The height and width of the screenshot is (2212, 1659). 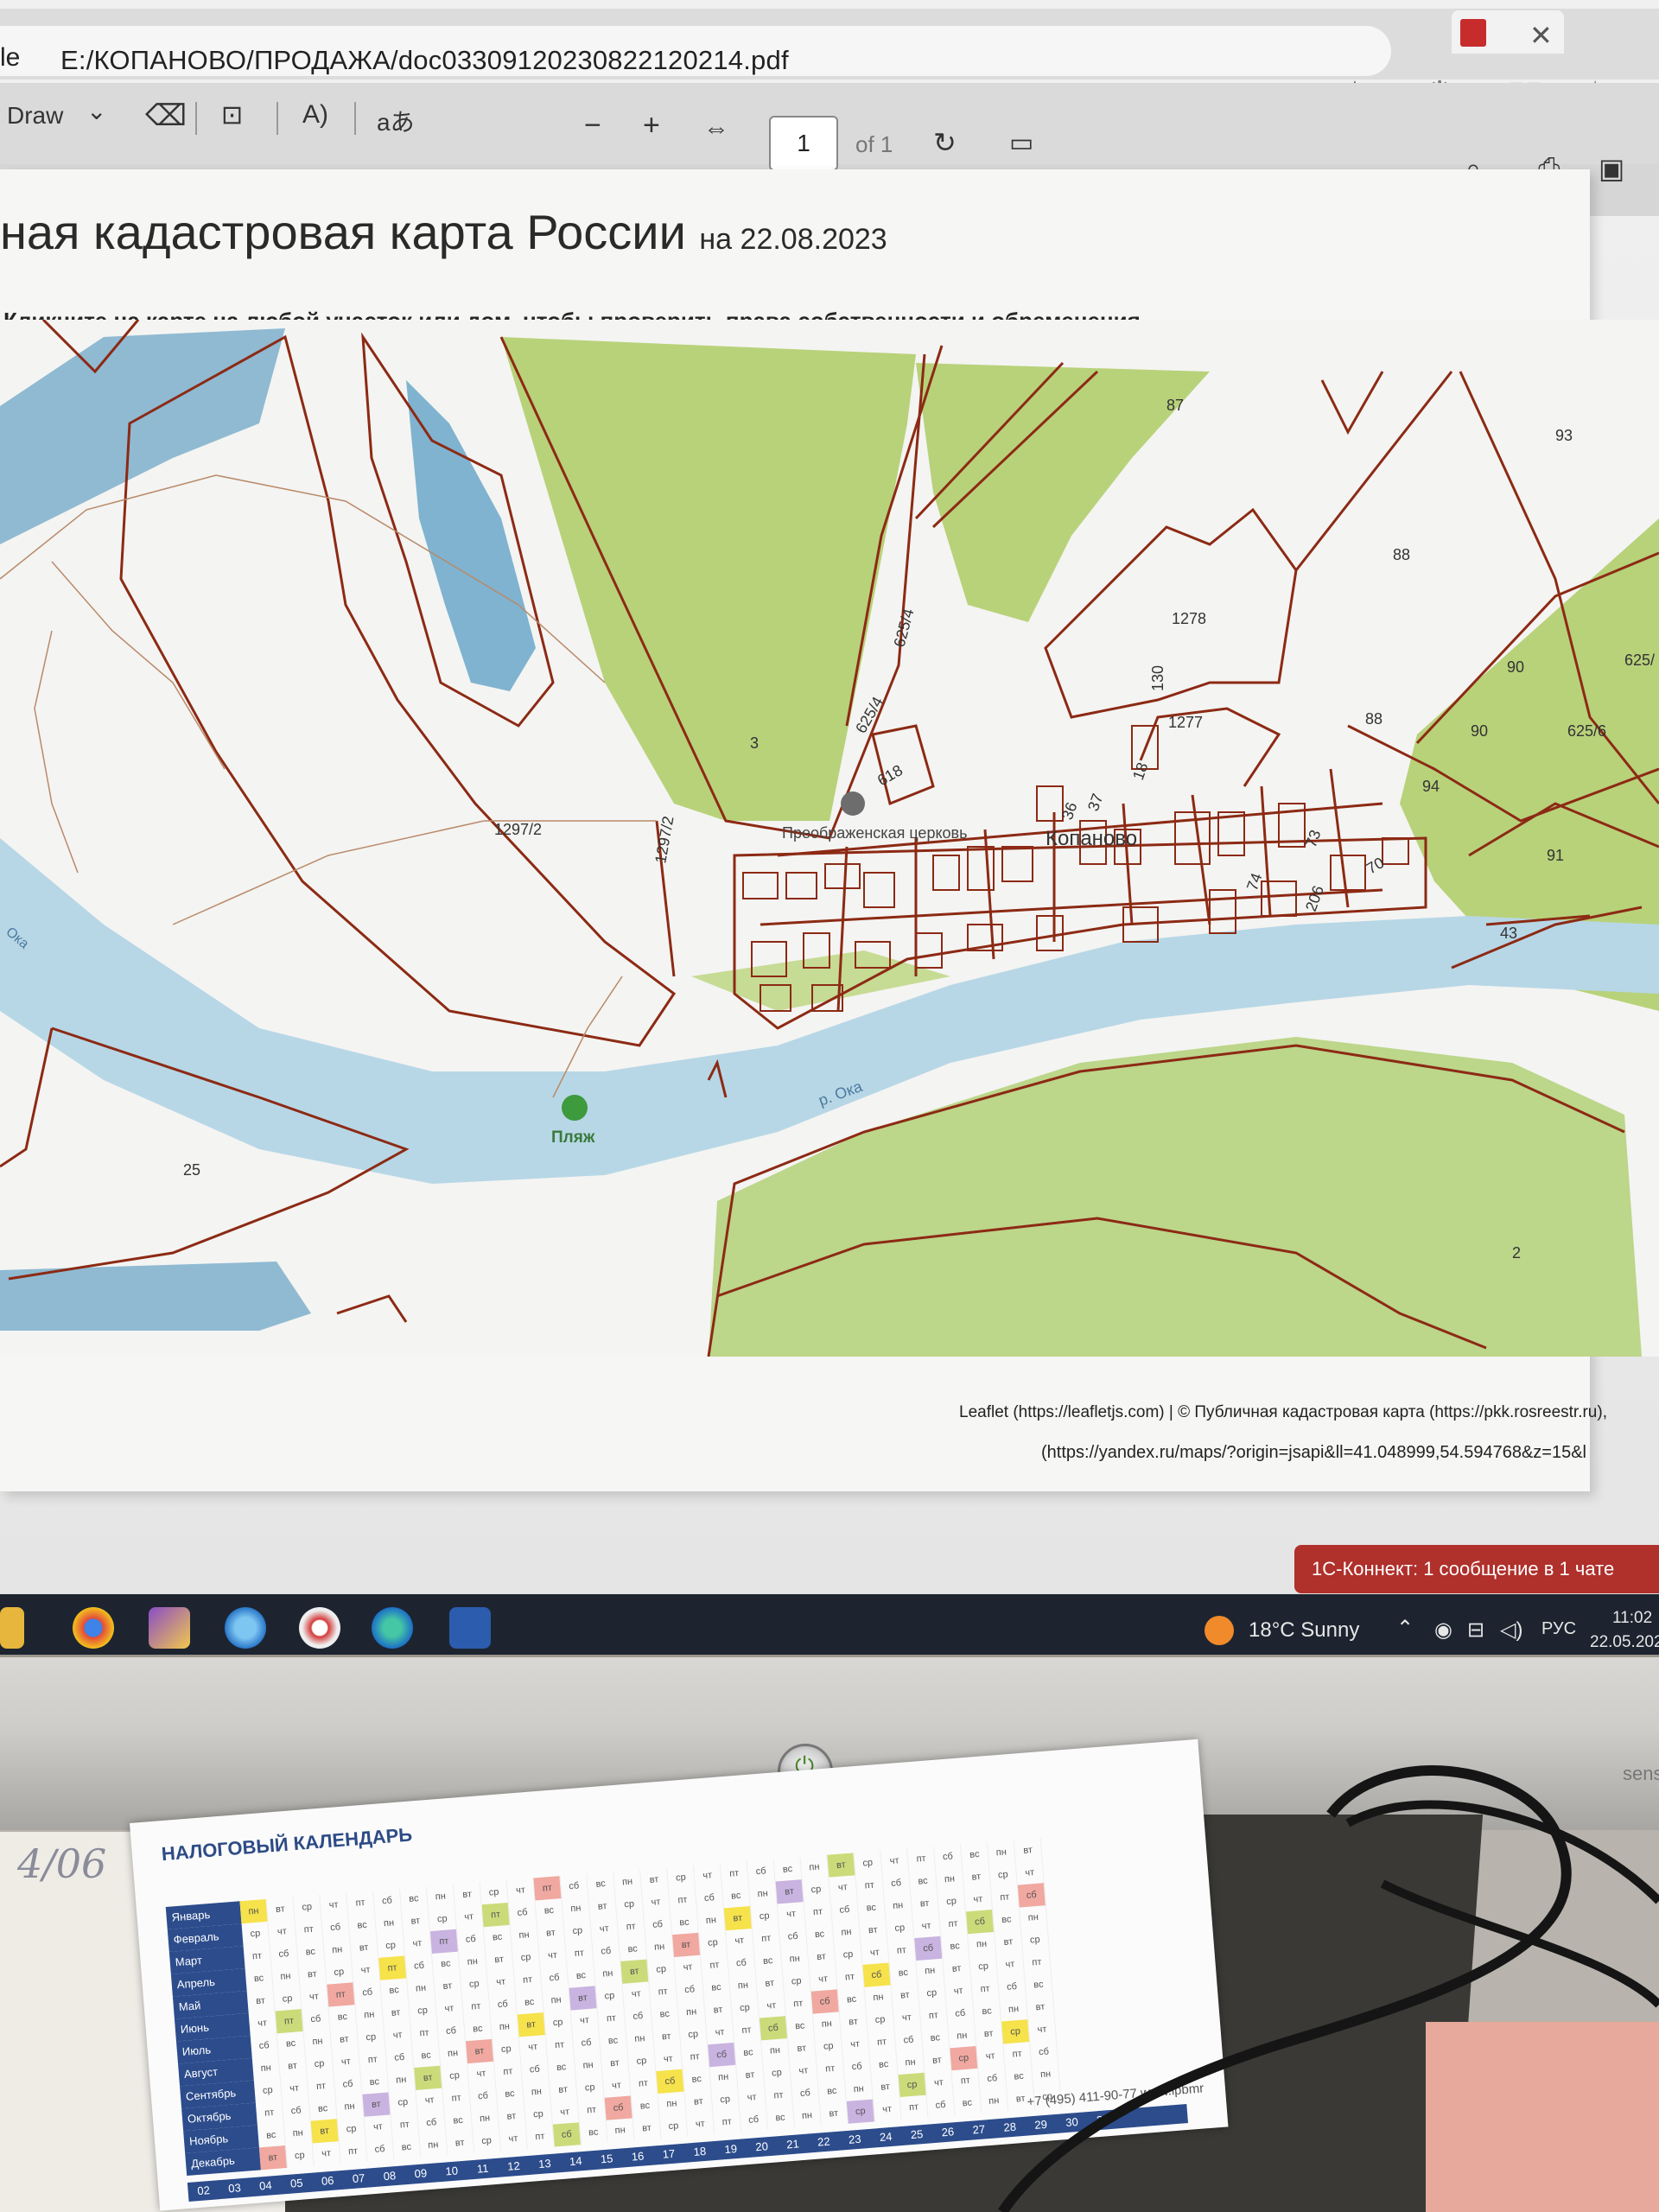 What do you see at coordinates (315, 115) in the screenshot?
I see `read-aloud-icon: A)` at bounding box center [315, 115].